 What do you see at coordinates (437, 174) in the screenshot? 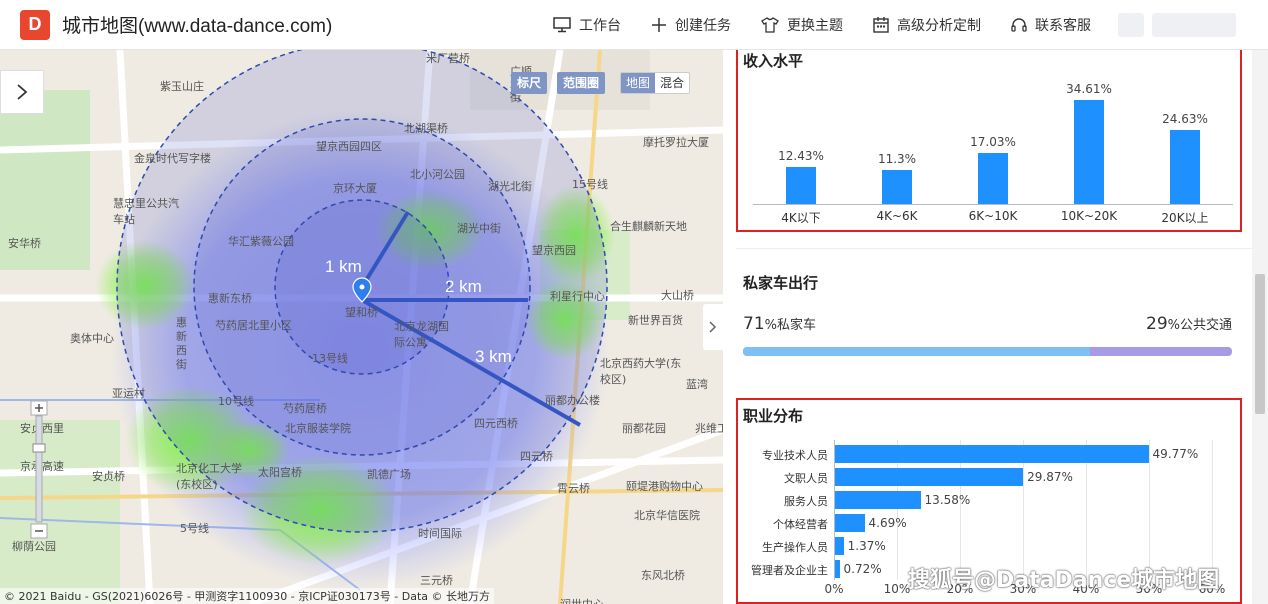
I see `map-label: 北小河公园` at bounding box center [437, 174].